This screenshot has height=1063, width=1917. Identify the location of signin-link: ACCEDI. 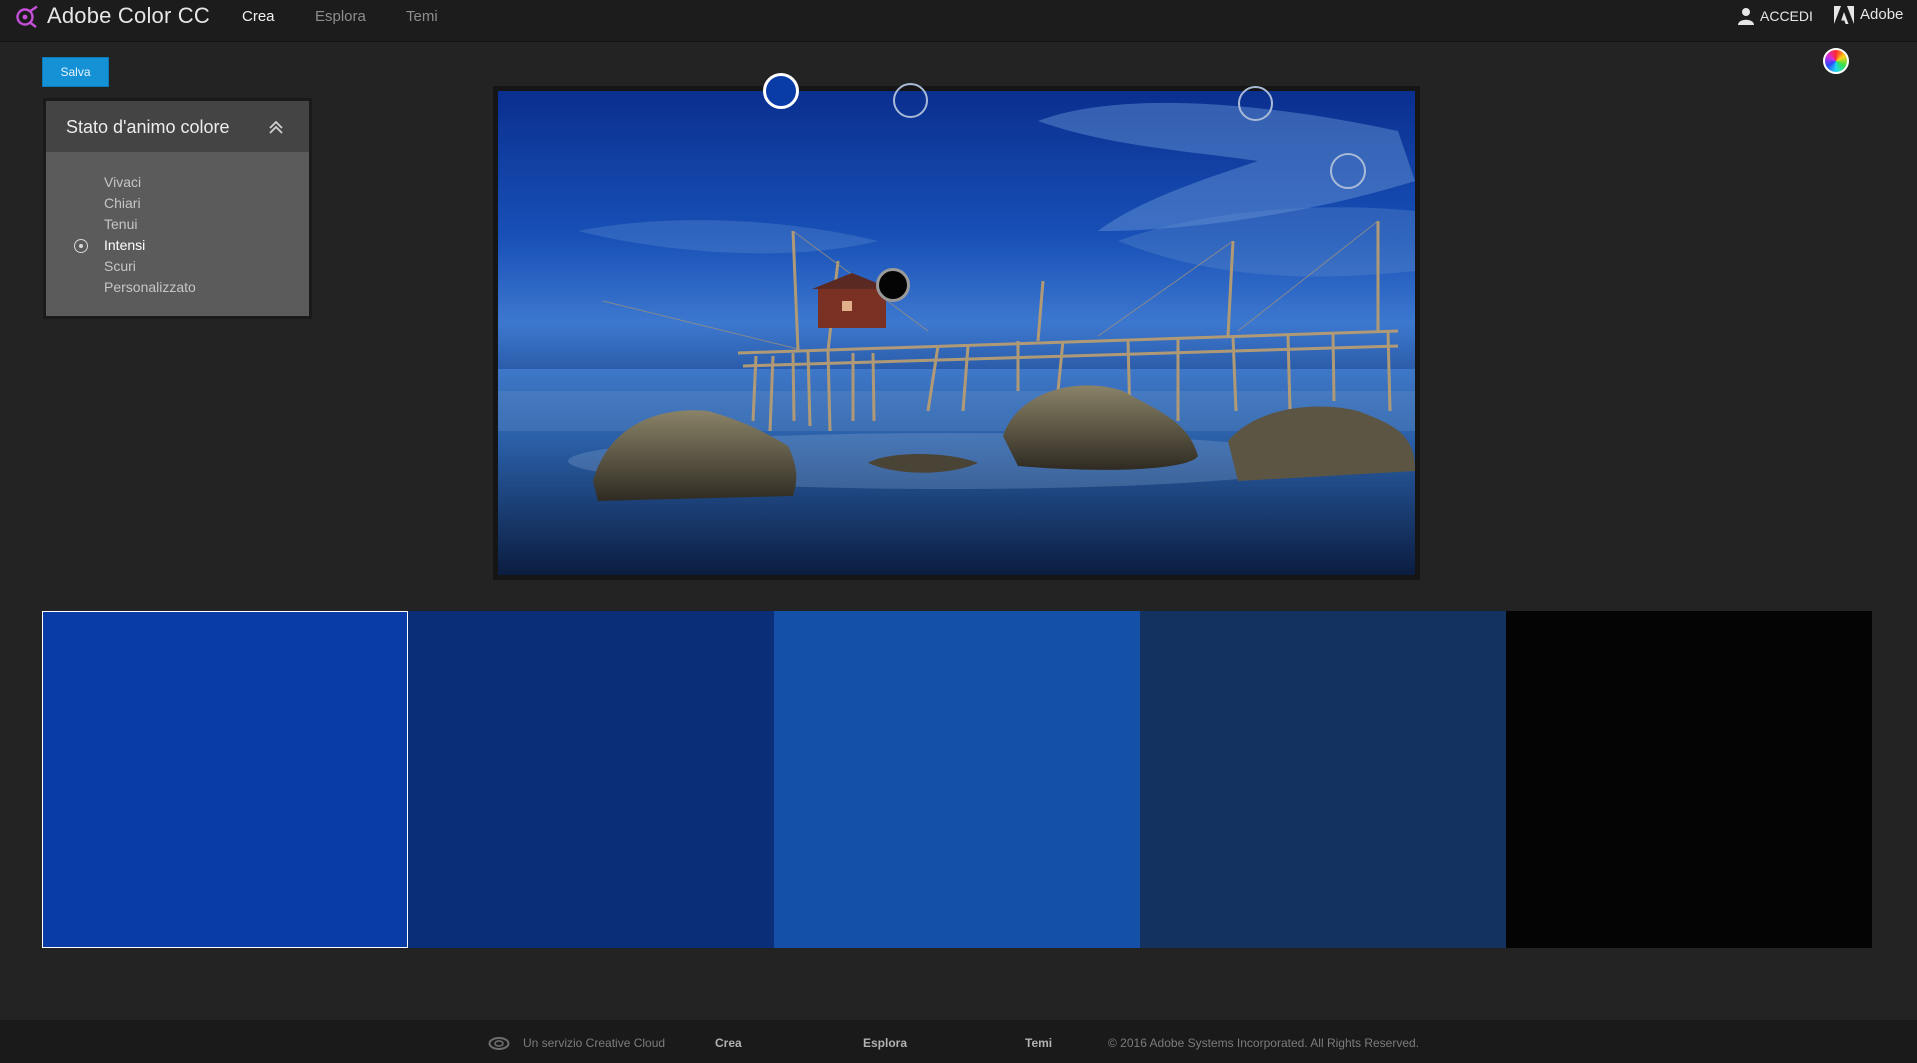
(1786, 16).